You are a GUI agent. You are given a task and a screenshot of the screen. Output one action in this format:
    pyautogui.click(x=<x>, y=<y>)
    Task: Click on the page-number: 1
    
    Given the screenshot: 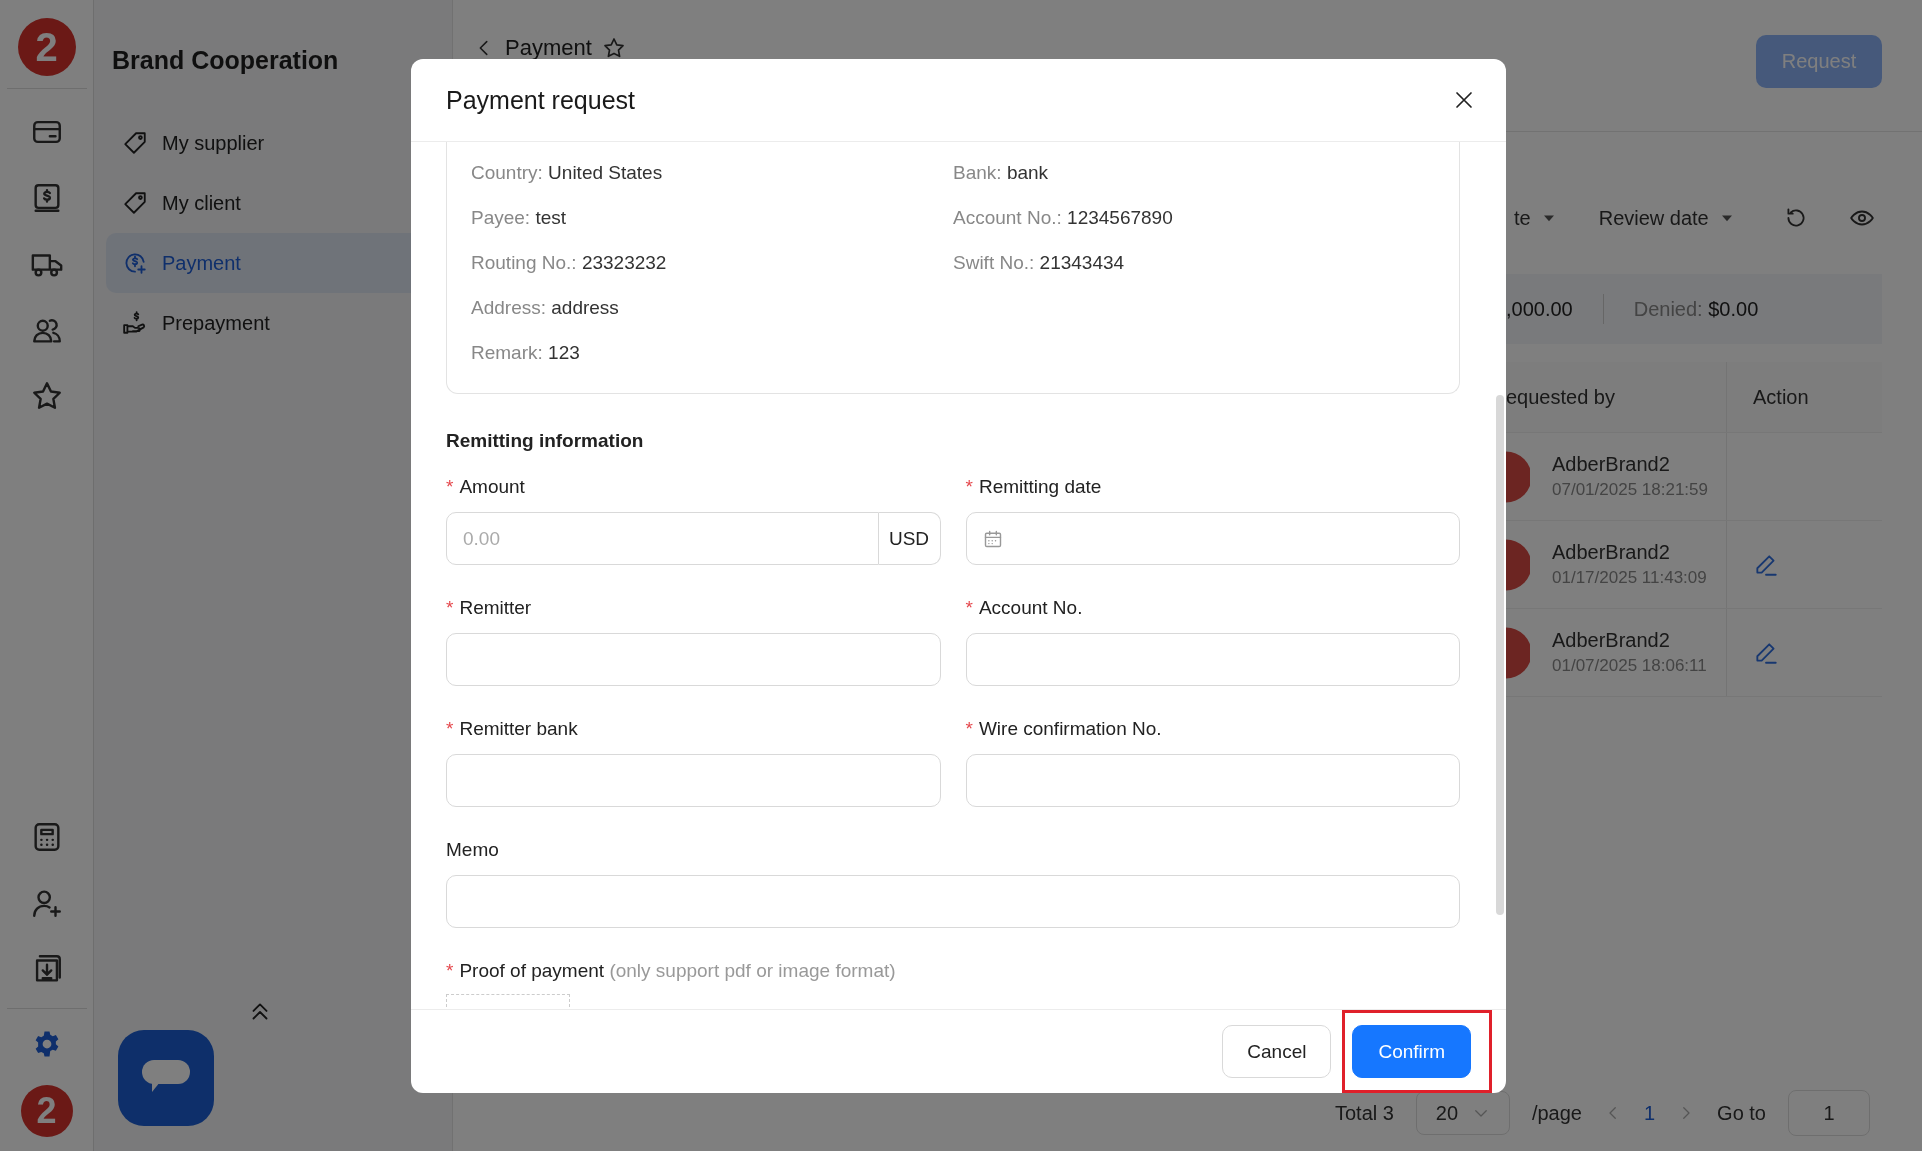 What is the action you would take?
    pyautogui.click(x=1649, y=1113)
    